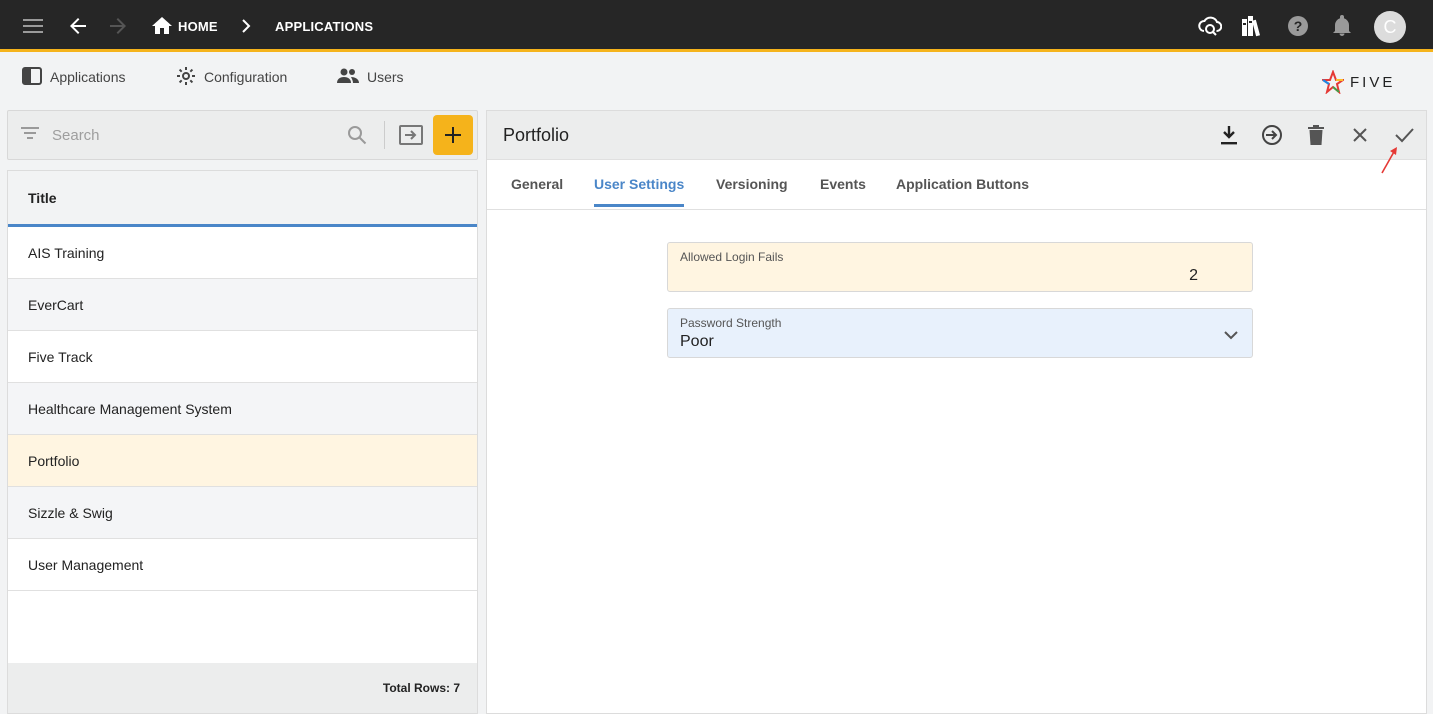 The image size is (1433, 714). What do you see at coordinates (1253, 26) in the screenshot?
I see `library-icon` at bounding box center [1253, 26].